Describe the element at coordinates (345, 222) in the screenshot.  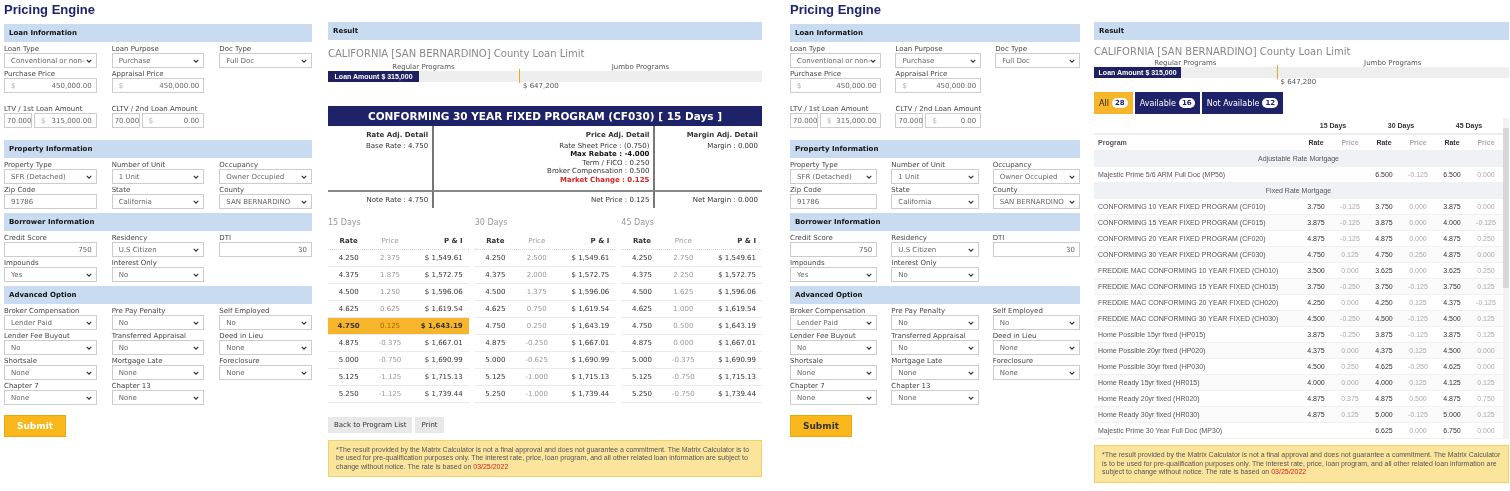
I see `term-title: 15 Days` at that location.